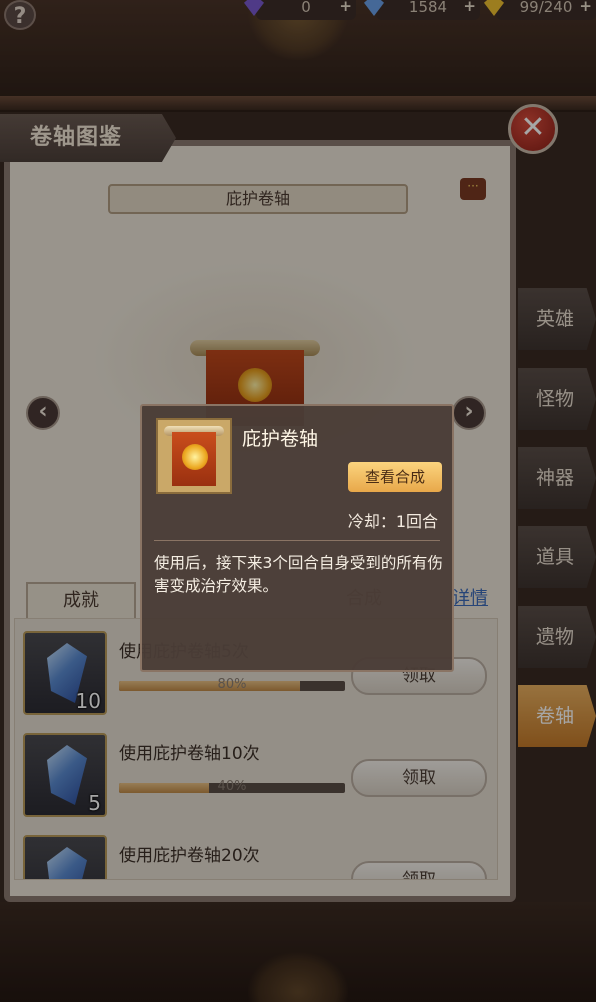 The width and height of the screenshot is (596, 1002). I want to click on tooltip-description: 使用后，接下来3个回合自身受到的所有伤害变成治疗效果。, so click(298, 574).